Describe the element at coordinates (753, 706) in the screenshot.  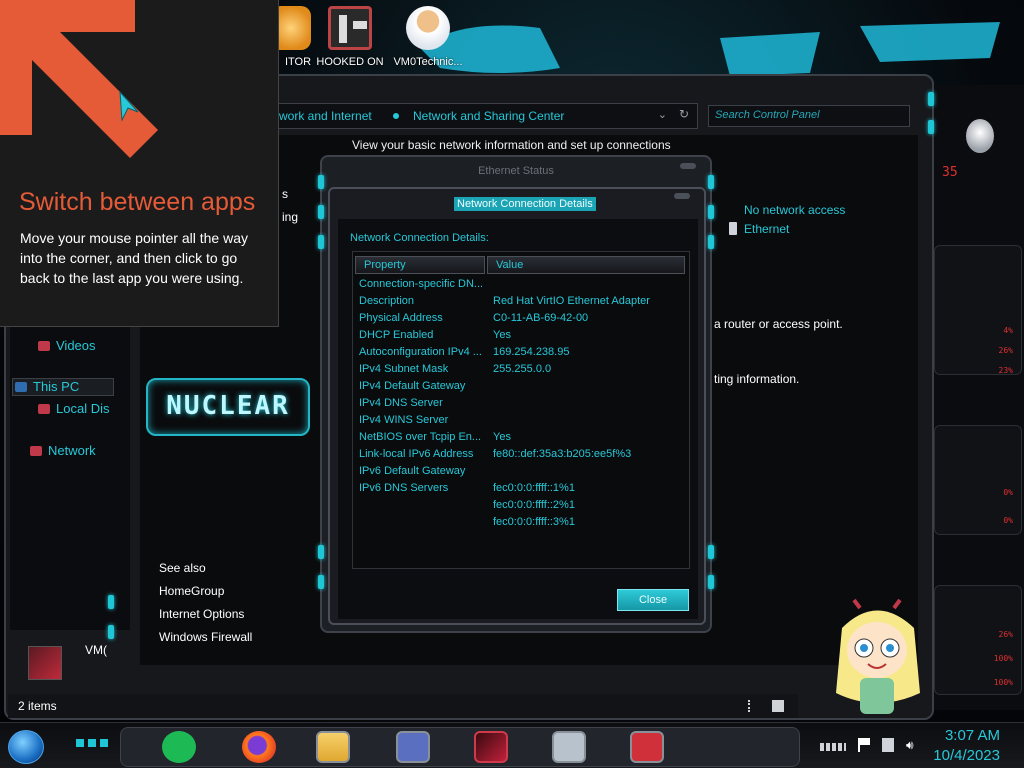
I see `status-view-details-icon` at that location.